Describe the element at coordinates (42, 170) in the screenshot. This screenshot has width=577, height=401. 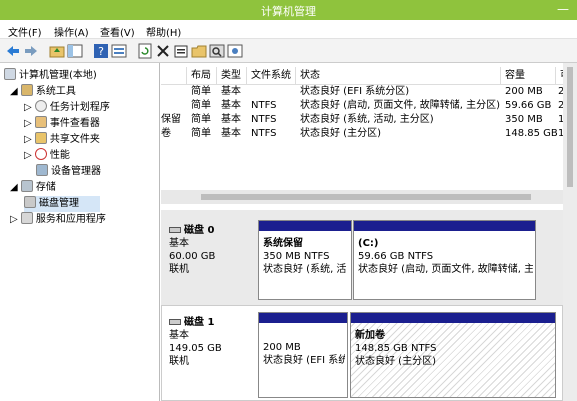
I see `device-manager-icon` at that location.